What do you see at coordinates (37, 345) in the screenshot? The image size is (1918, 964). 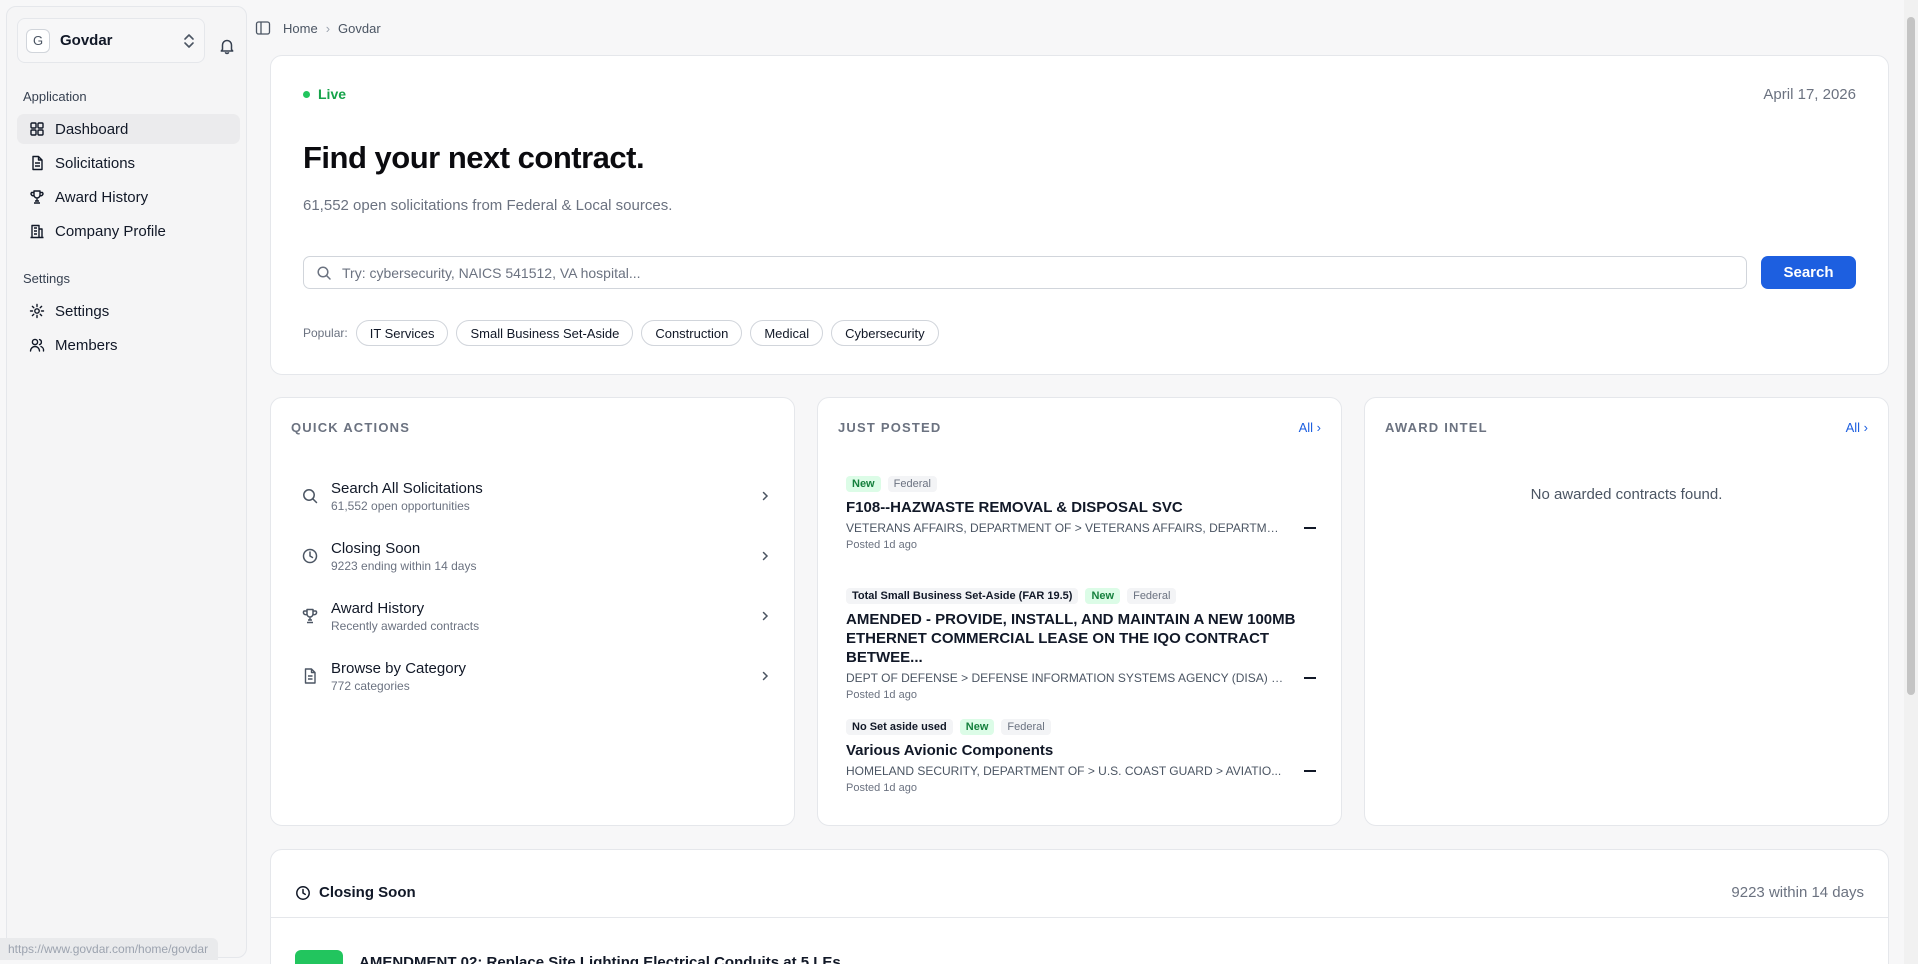 I see `users-icon` at bounding box center [37, 345].